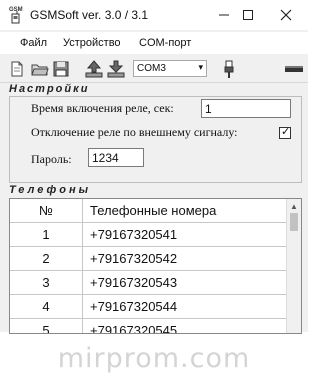 The image size is (320, 385). Describe the element at coordinates (49, 89) in the screenshot. I see `settings-title: Настройки` at that location.